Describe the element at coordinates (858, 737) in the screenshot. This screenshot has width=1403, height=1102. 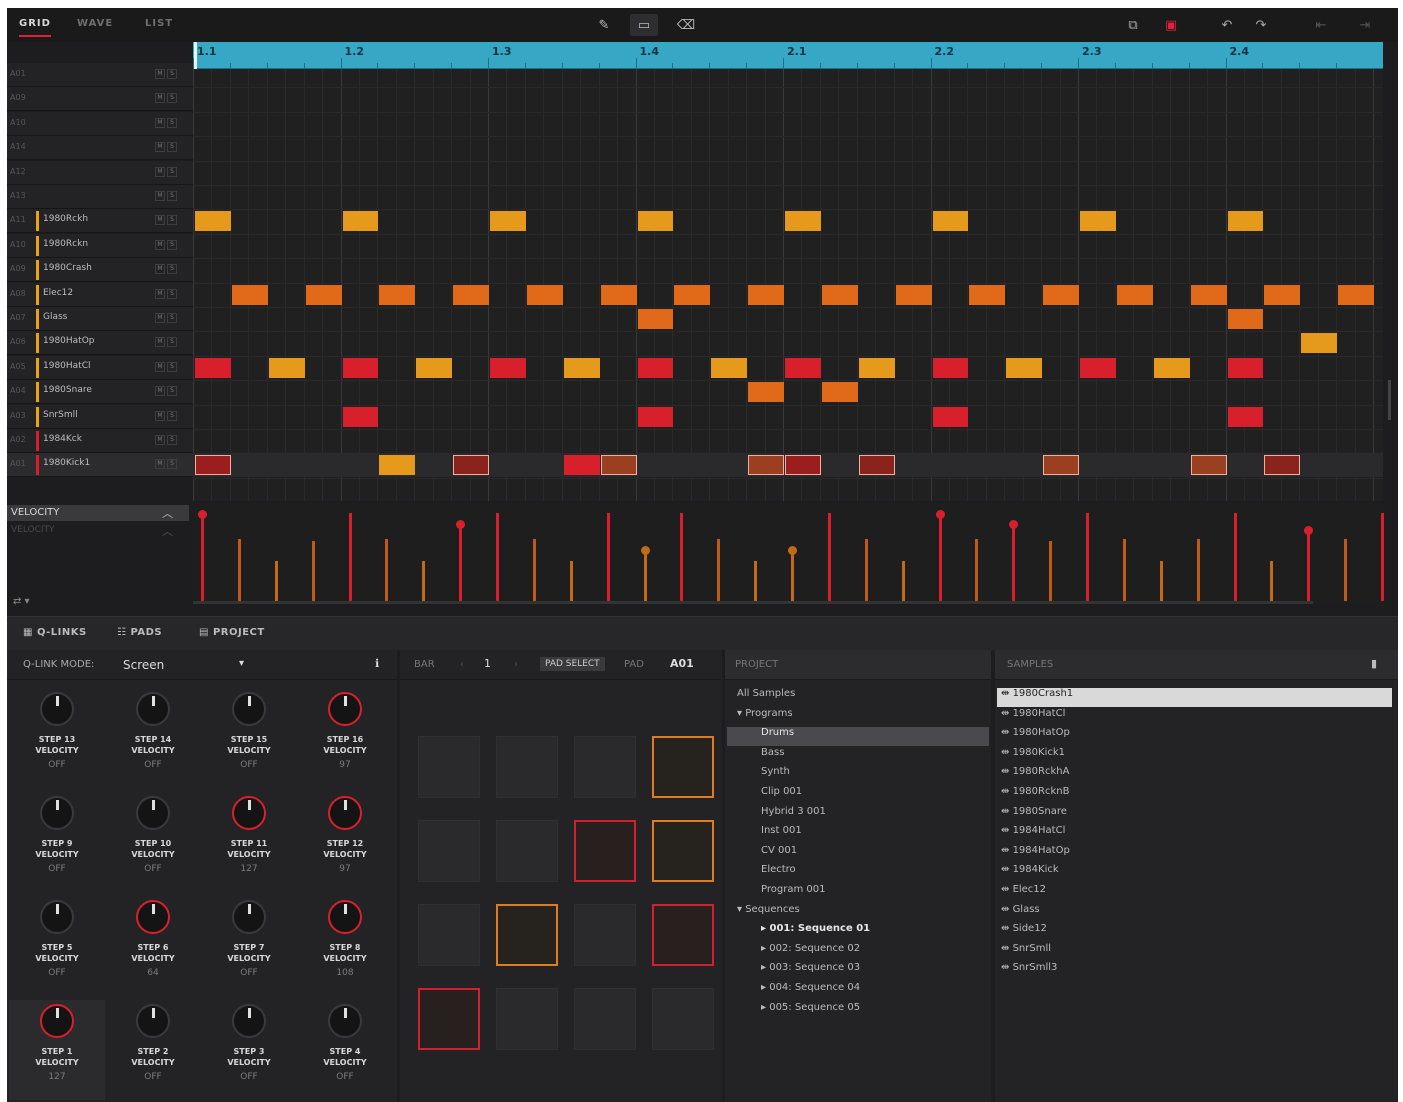
I see `project-tree-item: Drums` at that location.